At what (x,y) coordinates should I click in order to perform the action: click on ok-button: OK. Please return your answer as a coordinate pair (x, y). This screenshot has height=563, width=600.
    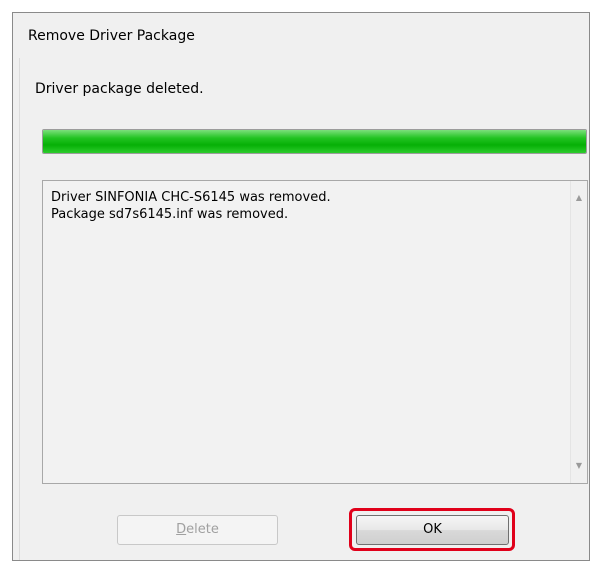
    Looking at the image, I should click on (432, 530).